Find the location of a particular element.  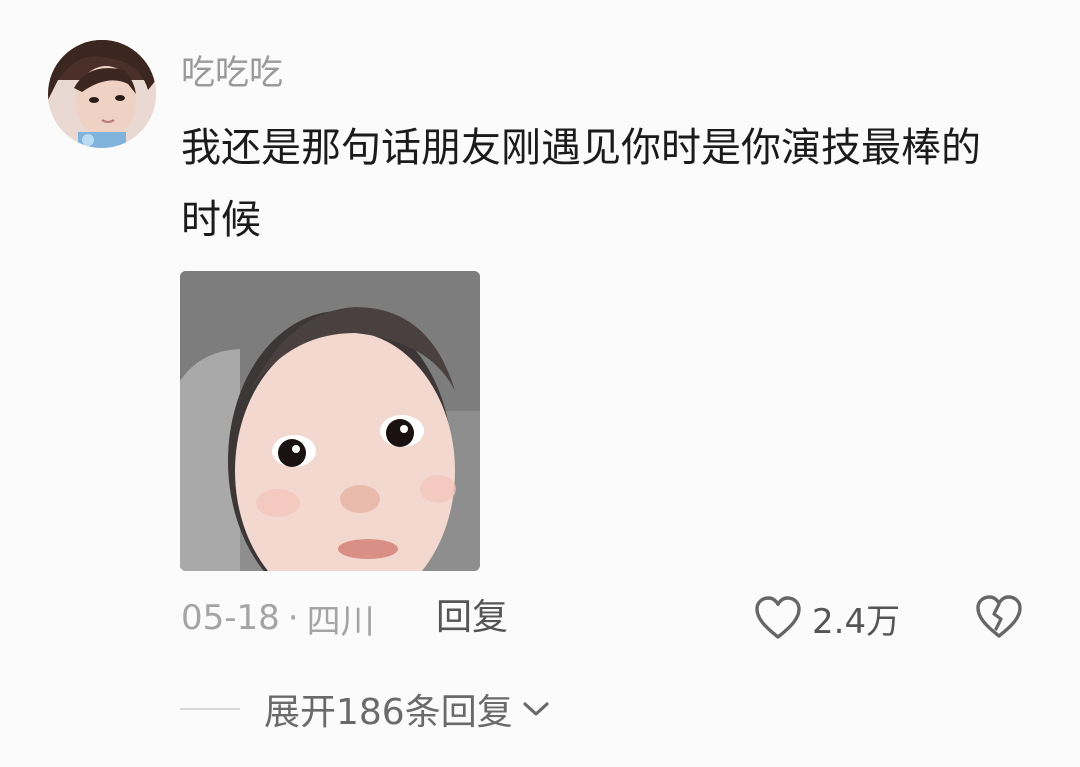

comment-location: 四川 is located at coordinates (340, 621).